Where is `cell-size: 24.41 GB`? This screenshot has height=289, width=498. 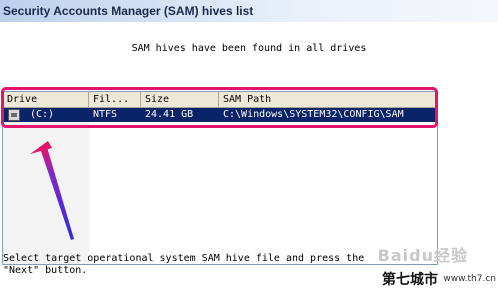 cell-size: 24.41 GB is located at coordinates (169, 114).